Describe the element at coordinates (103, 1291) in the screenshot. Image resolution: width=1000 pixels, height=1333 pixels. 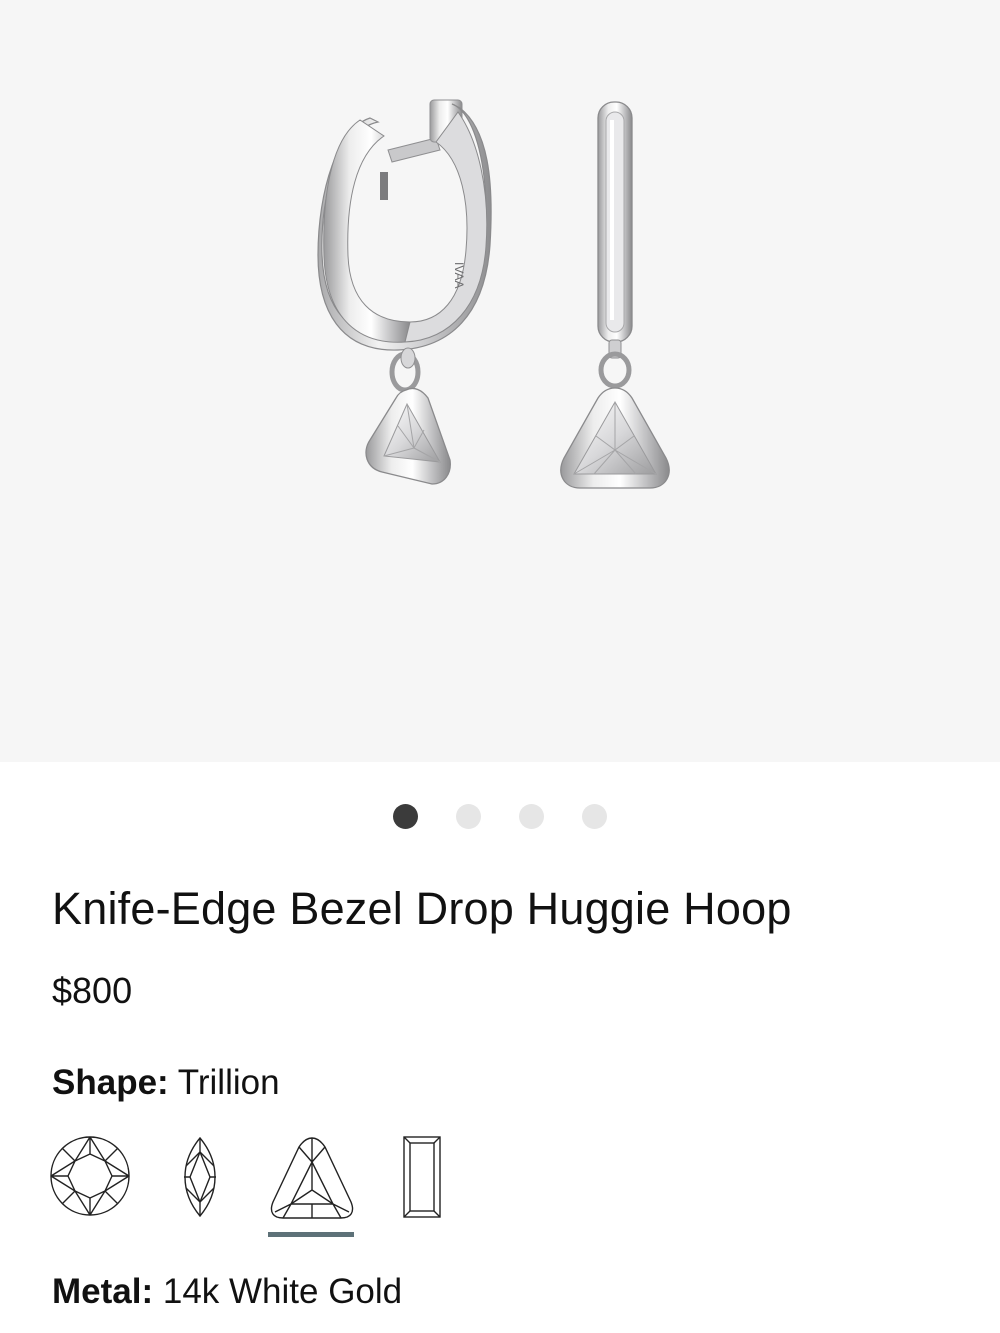
I see `metal-label: Metal:` at that location.